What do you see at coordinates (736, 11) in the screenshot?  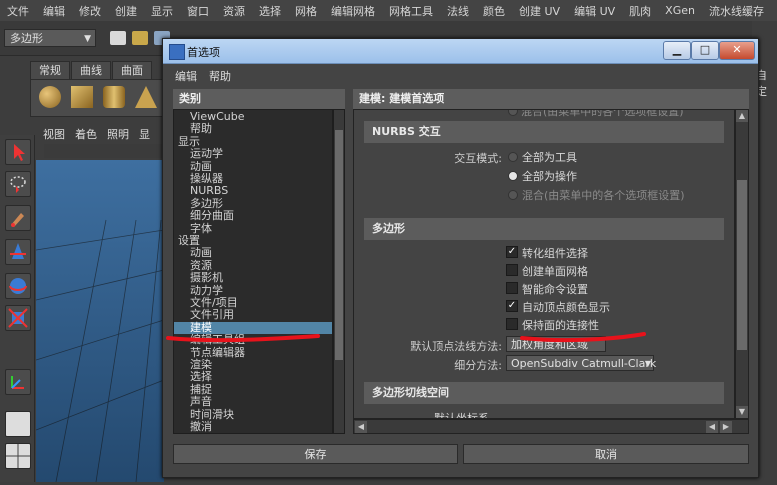 I see `menu-item: 流水线缓存` at bounding box center [736, 11].